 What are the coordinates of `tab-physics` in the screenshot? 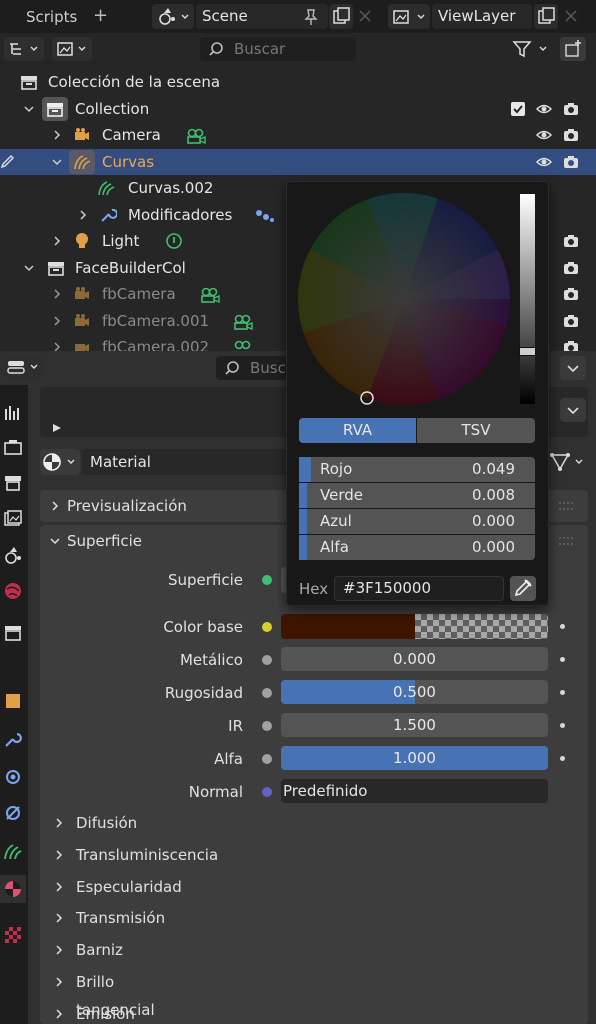 It's located at (13, 813).